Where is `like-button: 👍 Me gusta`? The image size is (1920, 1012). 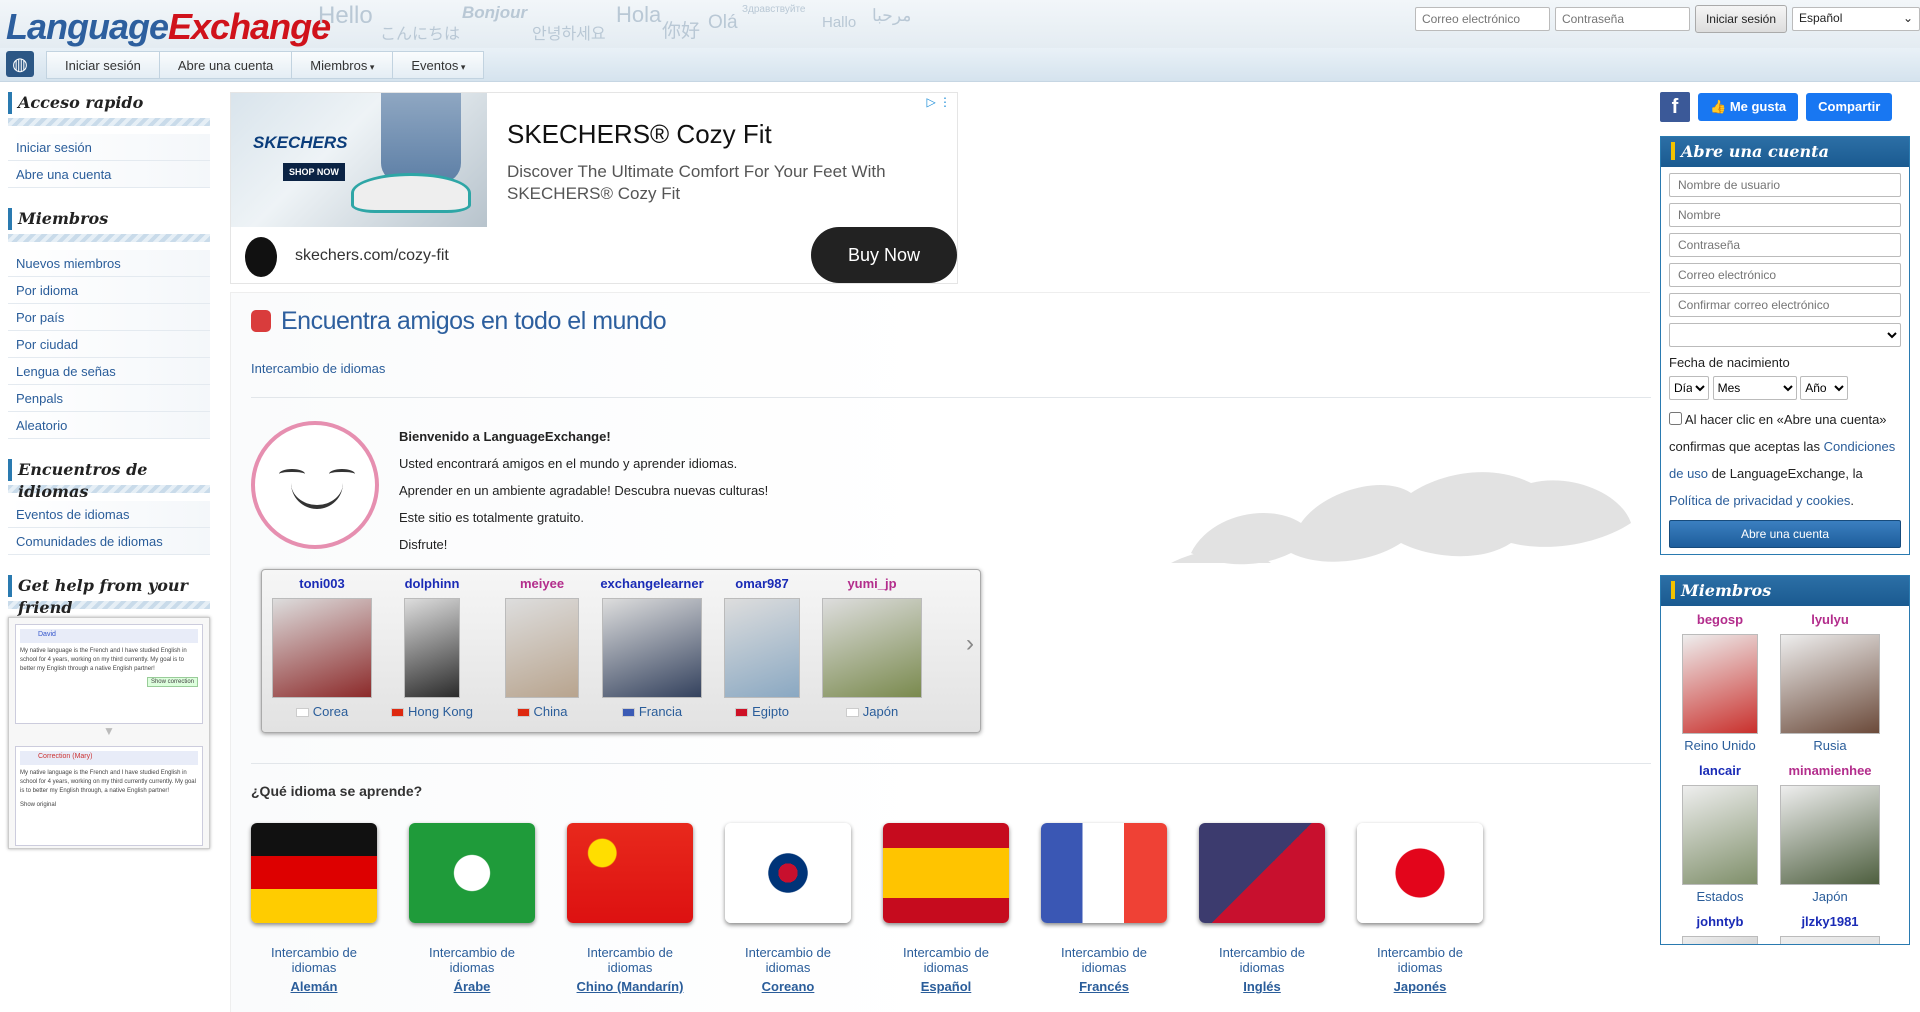 like-button: 👍 Me gusta is located at coordinates (1748, 107).